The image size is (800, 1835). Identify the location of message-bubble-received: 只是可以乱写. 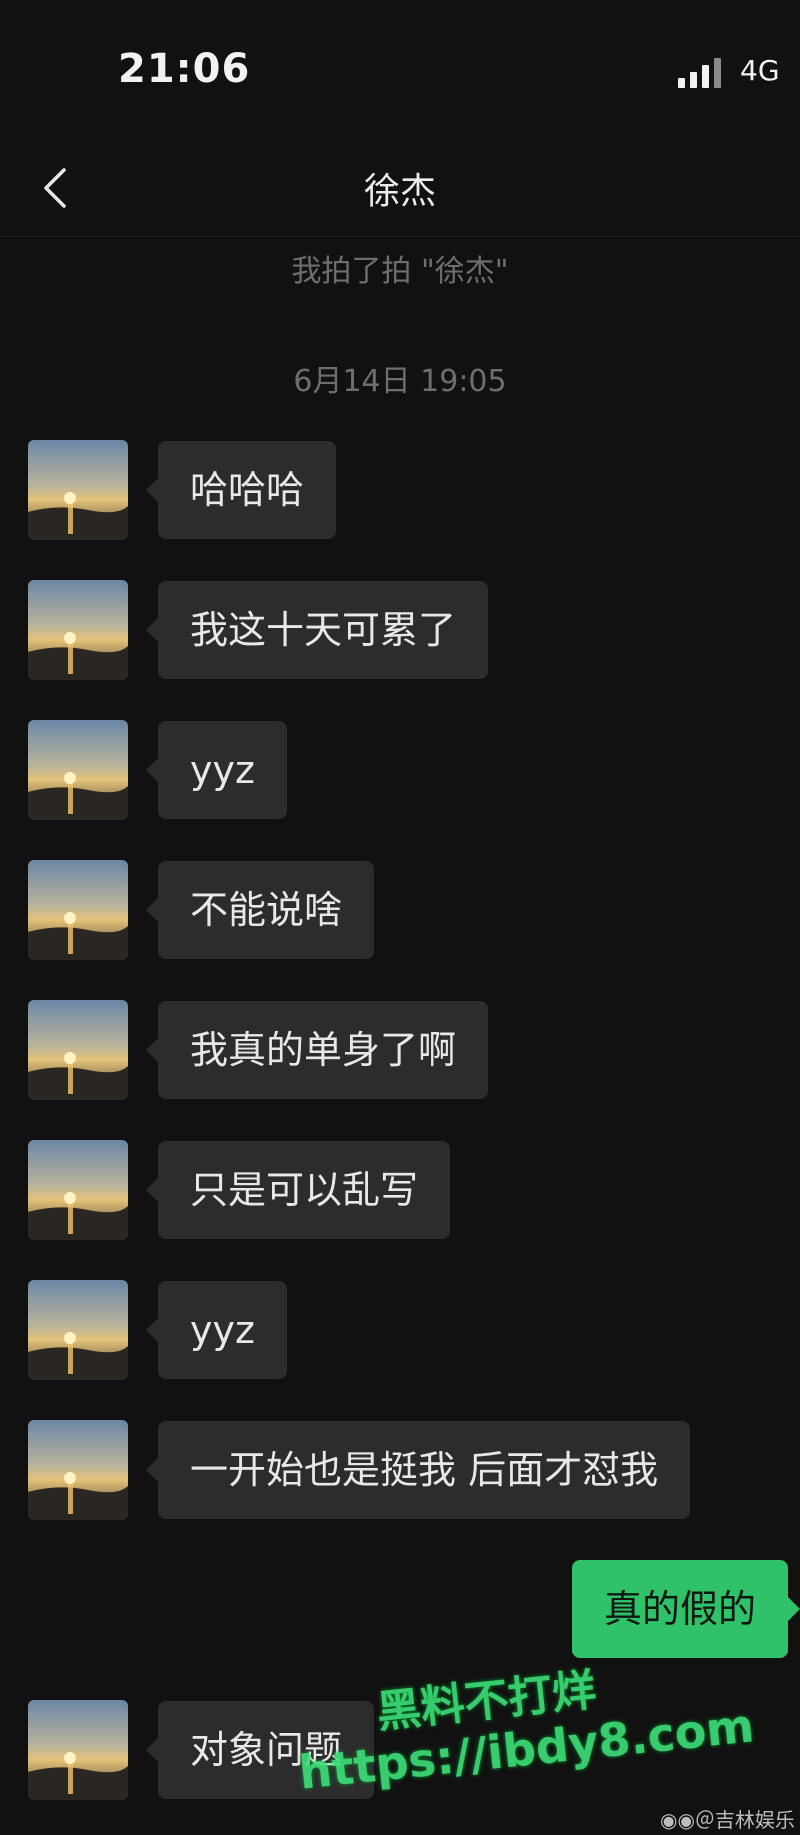
(298, 1190).